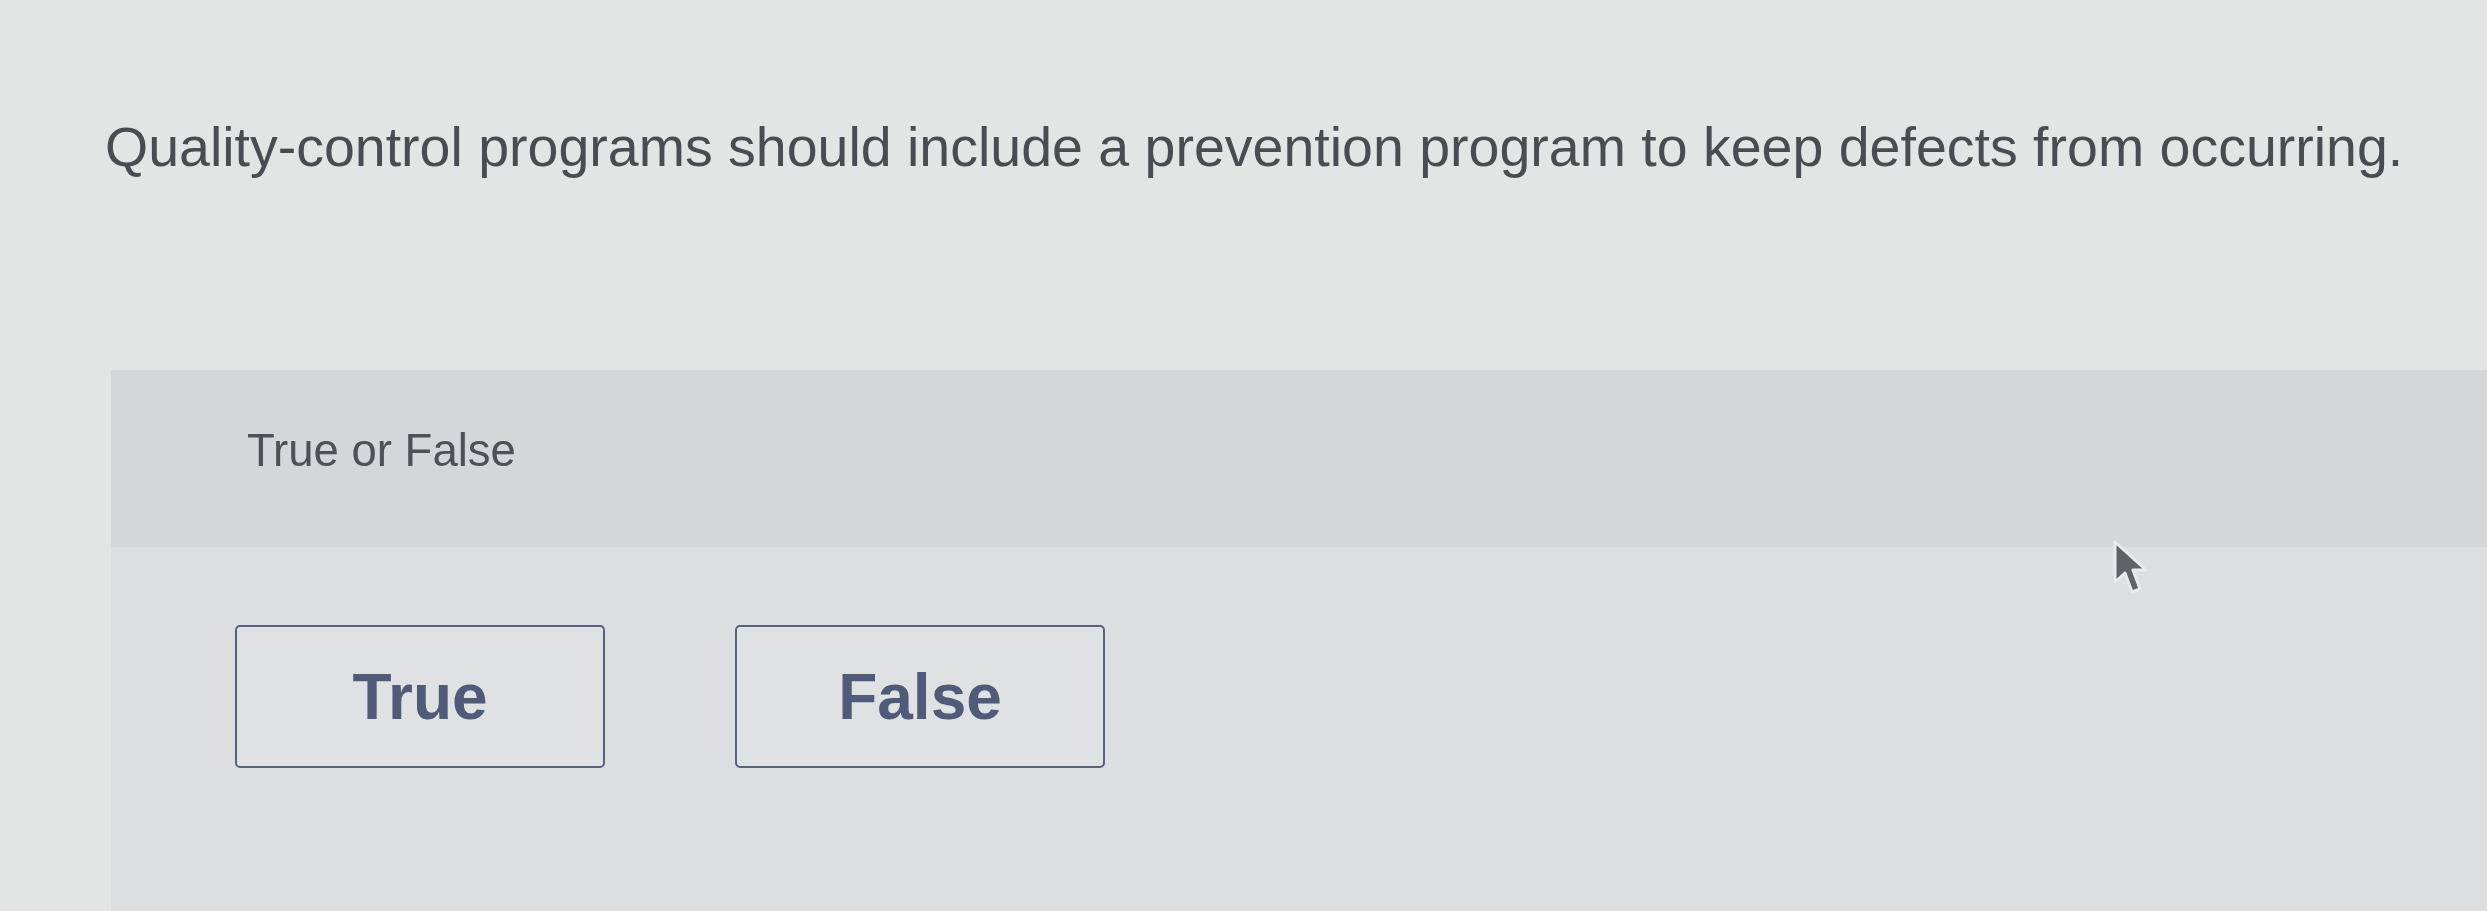 The image size is (2487, 911). I want to click on question-type-label: True or False, so click(381, 451).